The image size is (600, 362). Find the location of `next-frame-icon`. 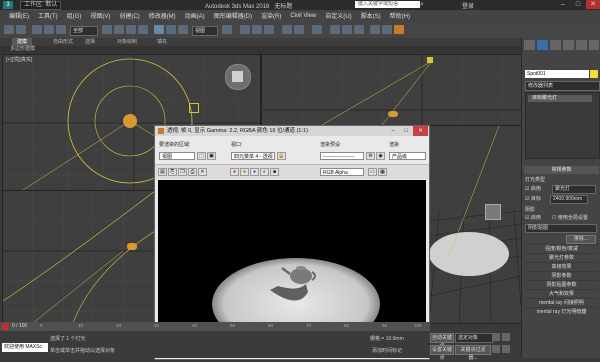

next-frame-icon is located at coordinates (506, 337).